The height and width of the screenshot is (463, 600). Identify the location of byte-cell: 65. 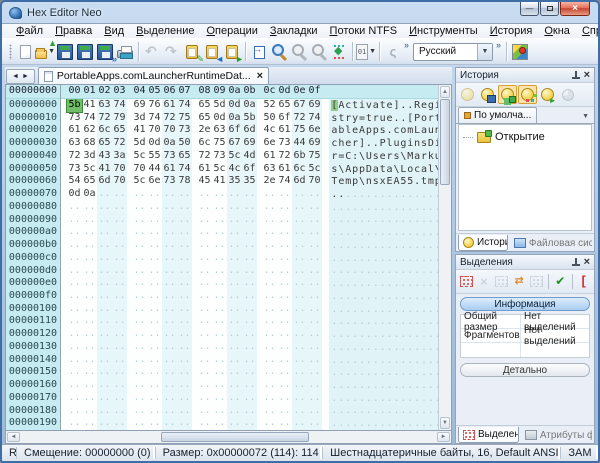
(119, 131).